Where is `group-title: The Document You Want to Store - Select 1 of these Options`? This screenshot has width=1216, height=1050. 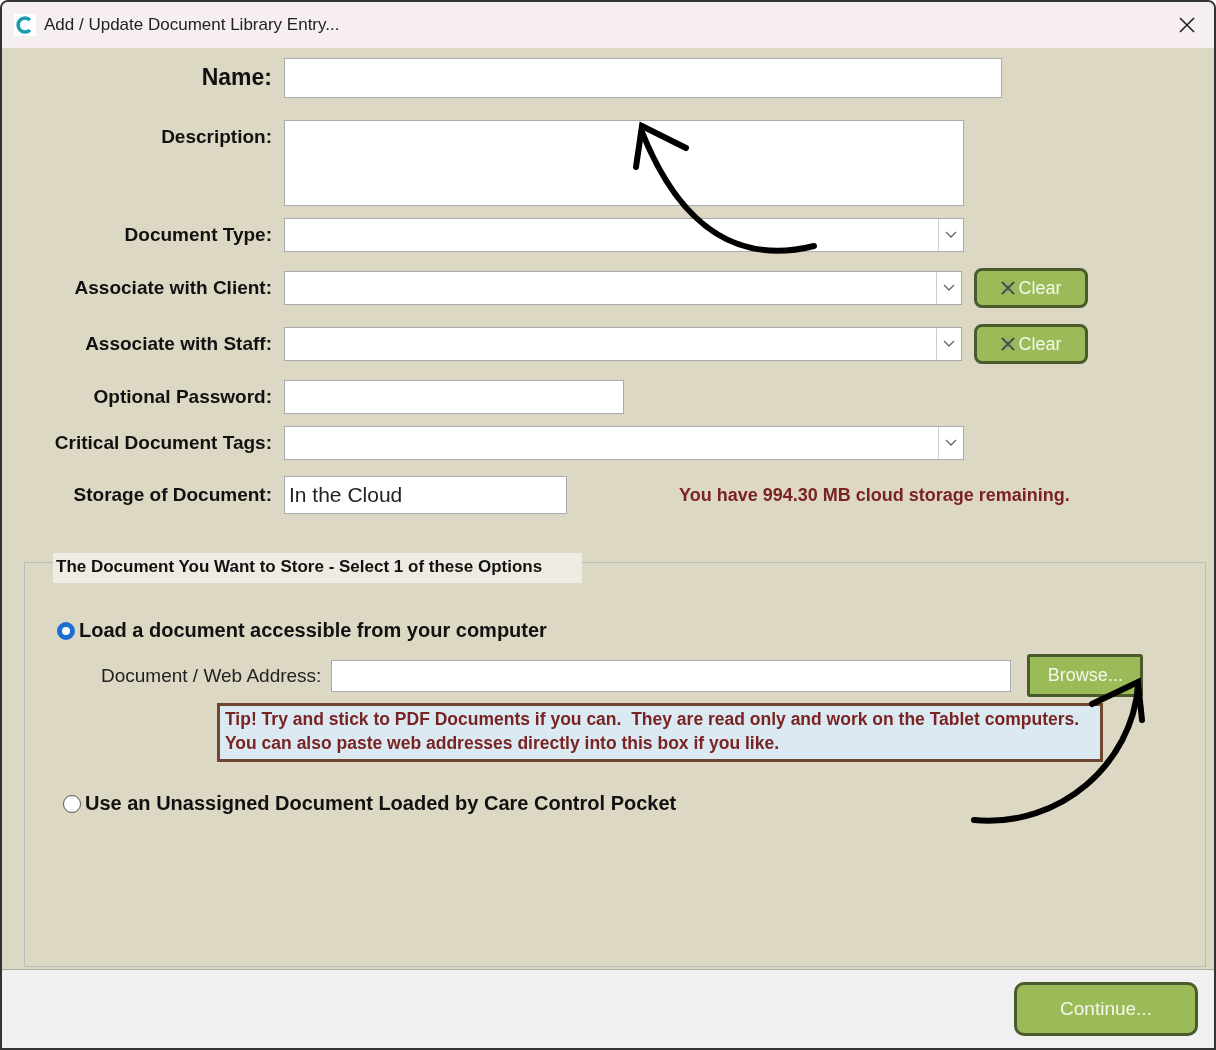 group-title: The Document You Want to Store - Select 1 of these Options is located at coordinates (318, 568).